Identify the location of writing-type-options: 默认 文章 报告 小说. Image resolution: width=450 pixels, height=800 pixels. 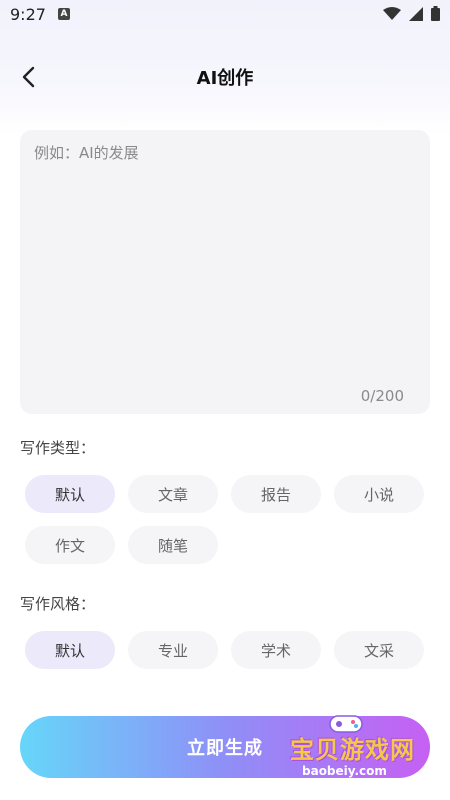
(224, 494).